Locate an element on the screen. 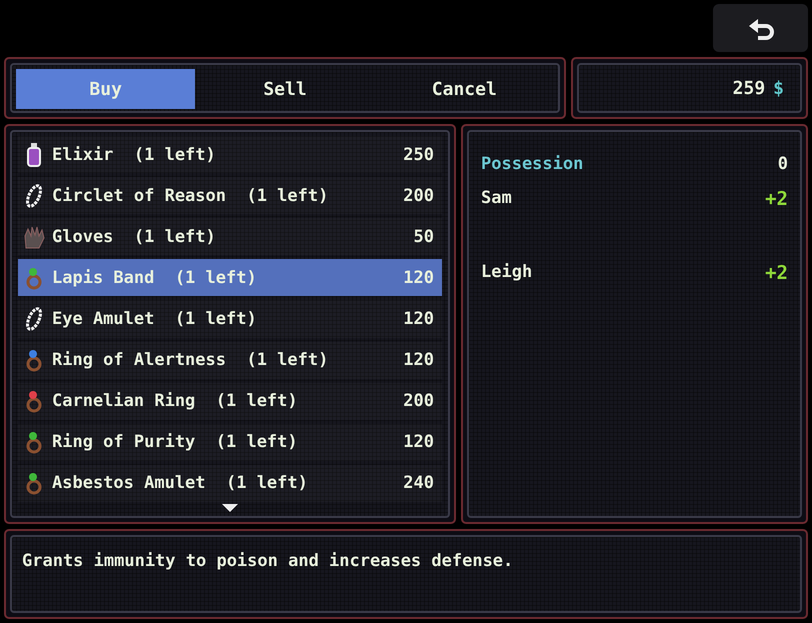 This screenshot has width=812, height=623. shop-item: Circlet of Reason (1 left) 200 is located at coordinates (230, 195).